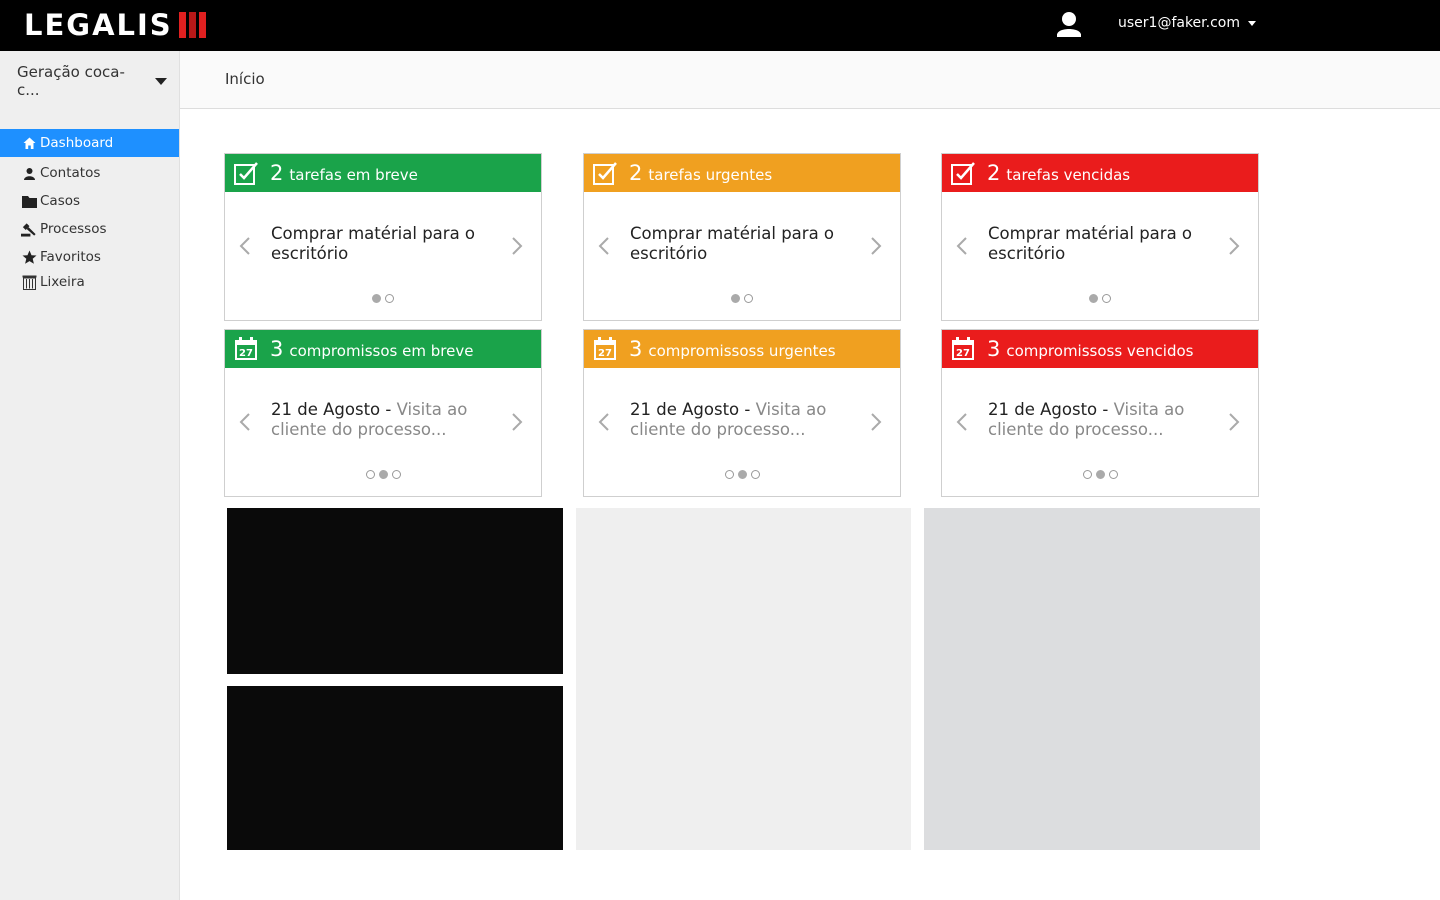 This screenshot has height=900, width=1440. What do you see at coordinates (89, 201) in the screenshot?
I see `sidebar-item-casos: Casos` at bounding box center [89, 201].